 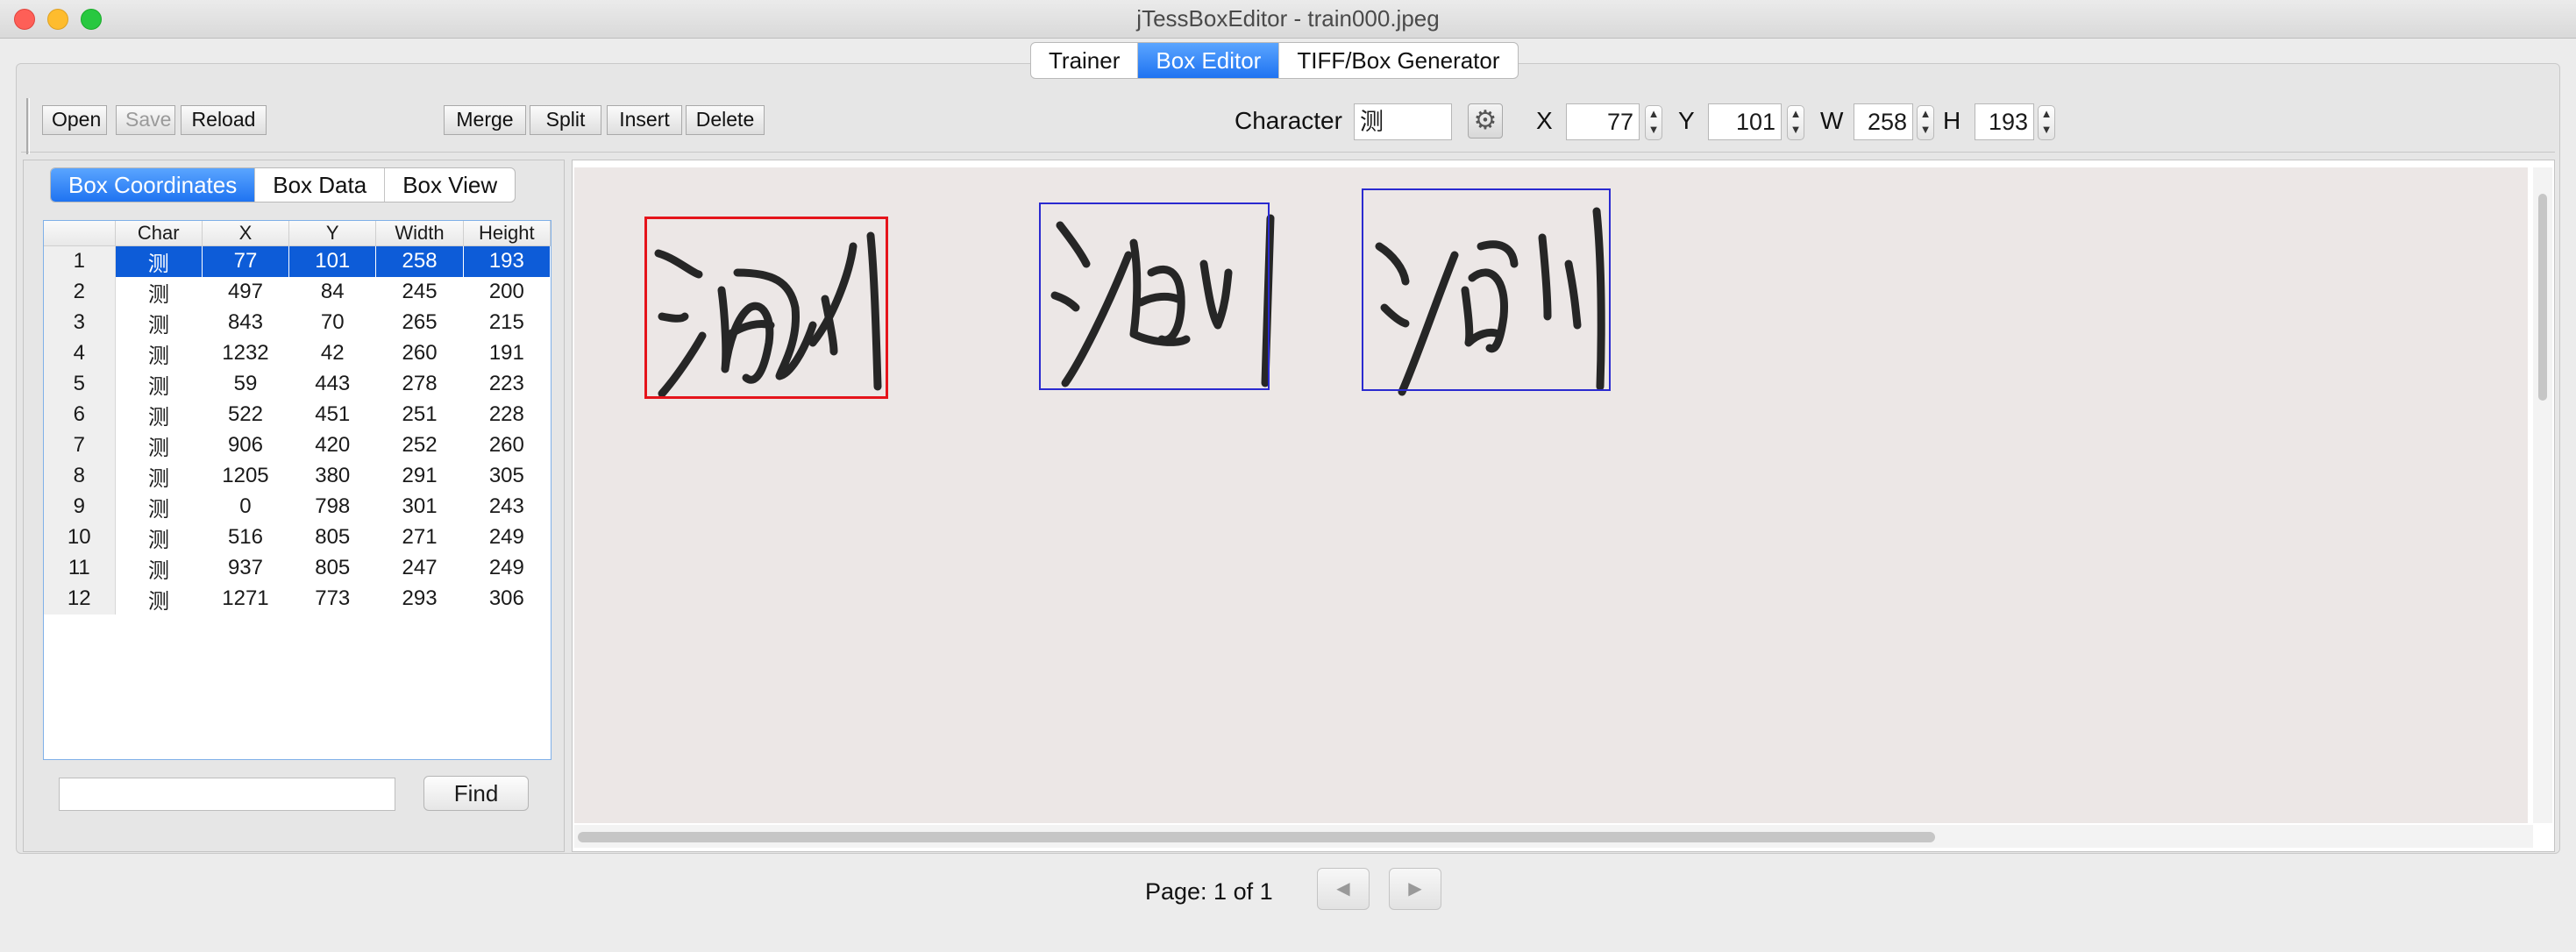 I want to click on width-cell: 258, so click(x=419, y=261).